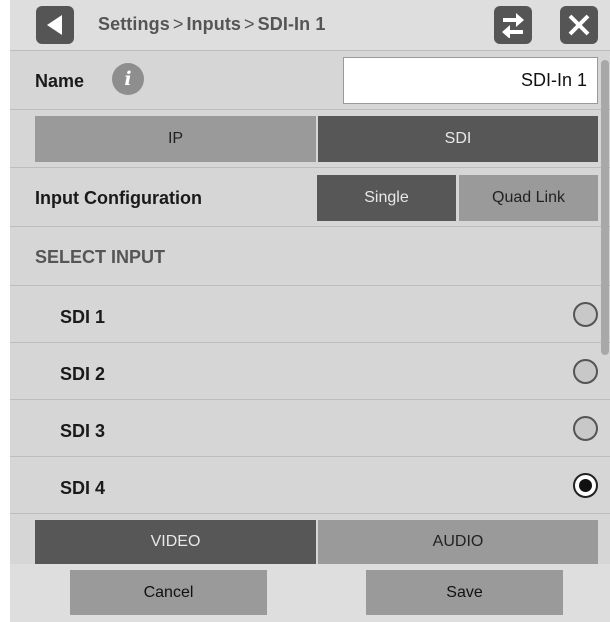 The width and height of the screenshot is (610, 622). I want to click on tab-audio: AUDIO, so click(458, 542).